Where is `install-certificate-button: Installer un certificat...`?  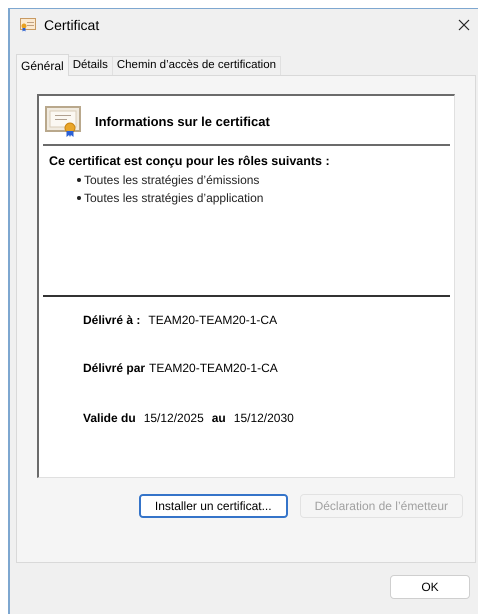
install-certificate-button: Installer un certificat... is located at coordinates (213, 506).